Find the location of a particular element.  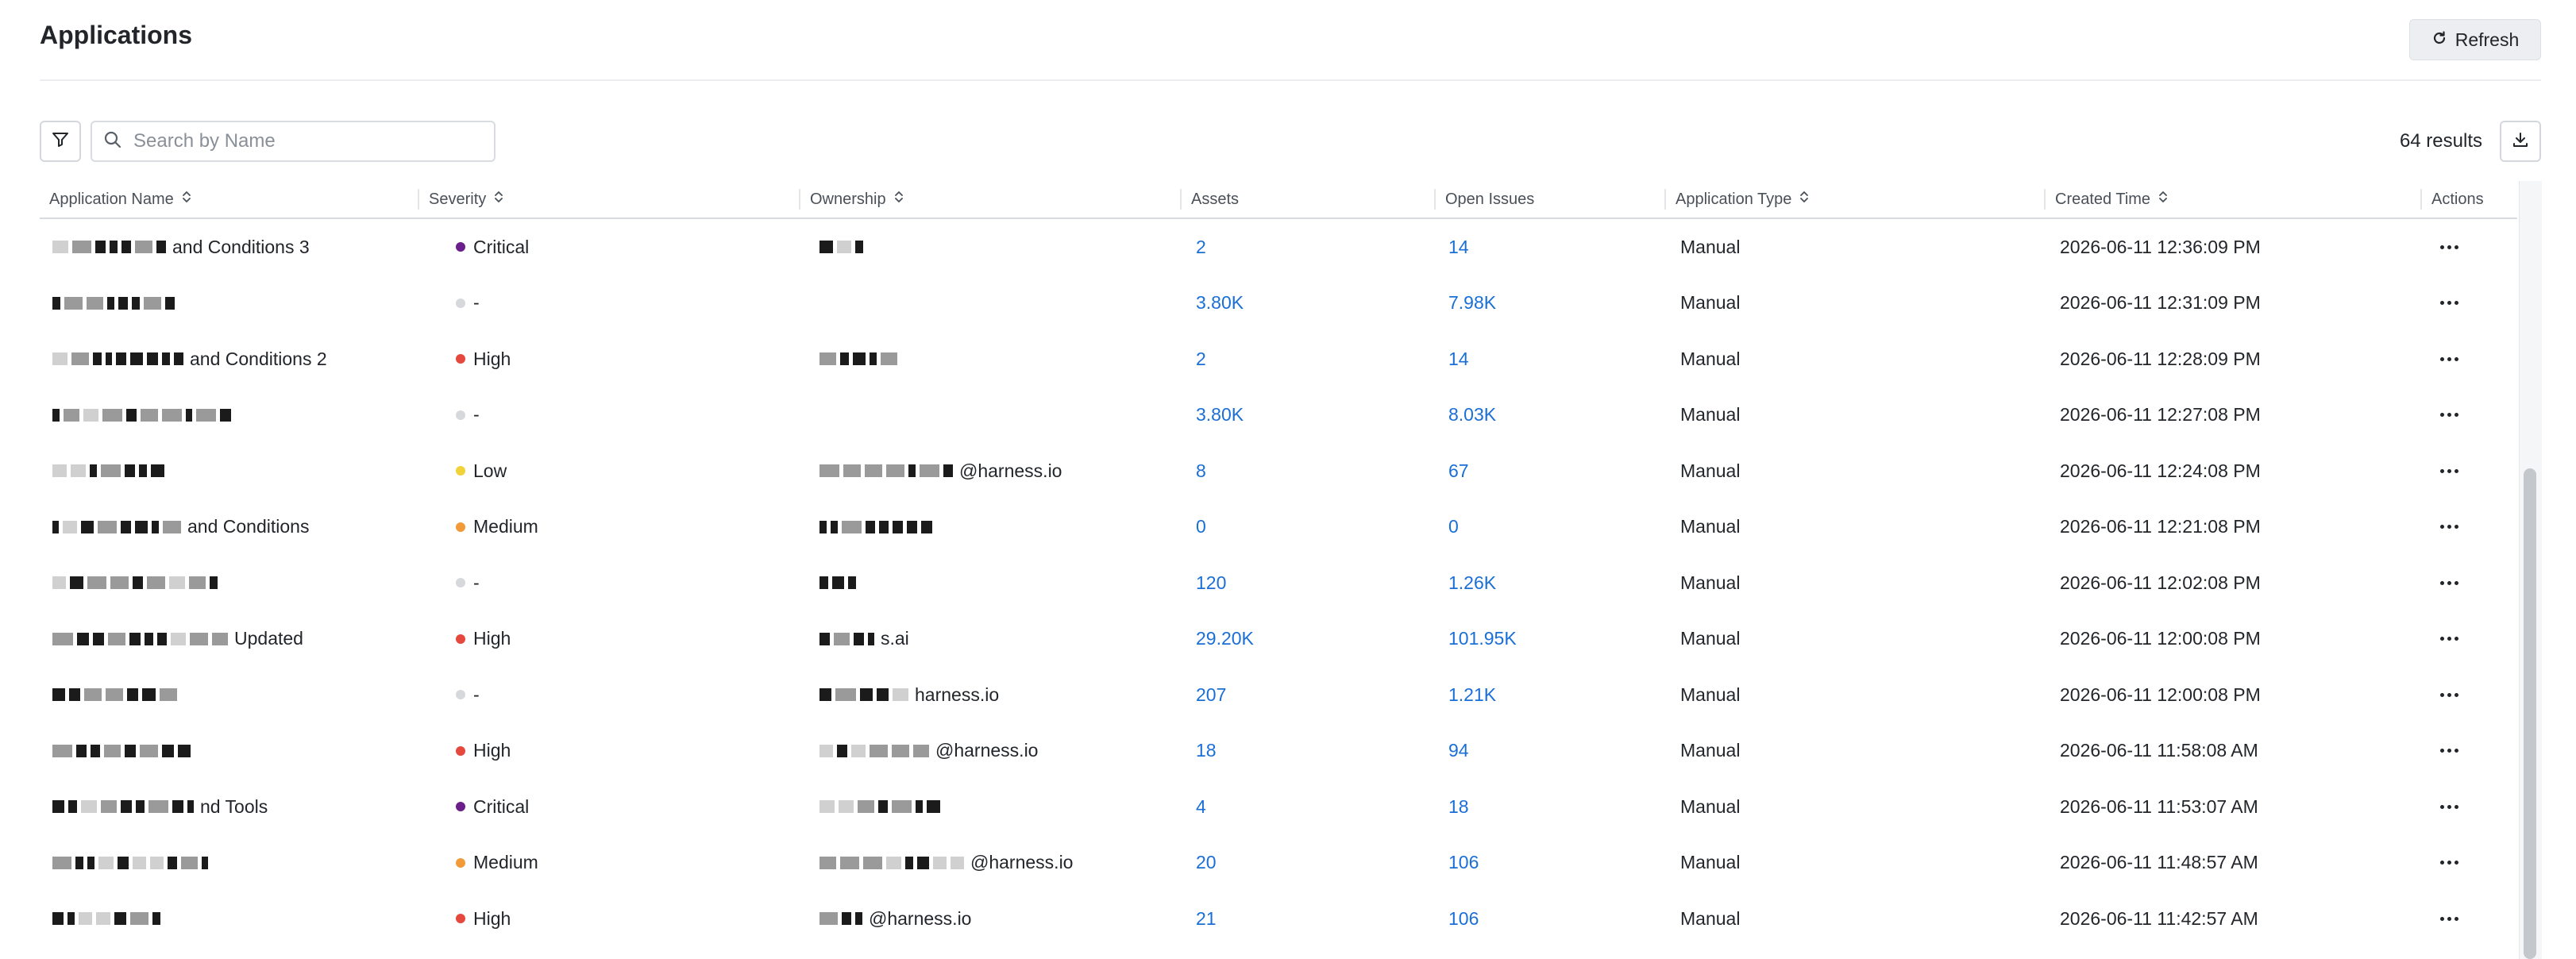

assets-link: 0 is located at coordinates (1201, 527).